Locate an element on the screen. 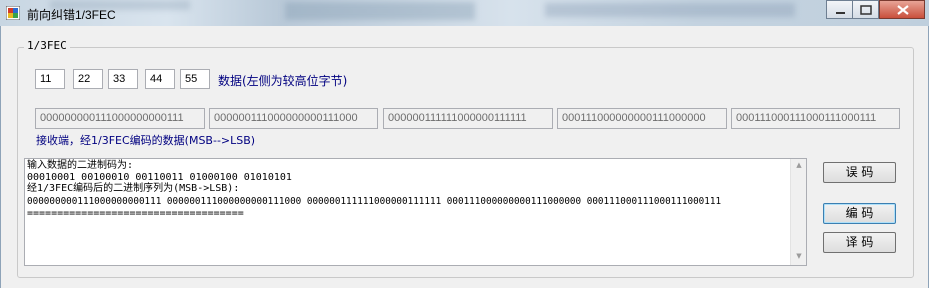 The width and height of the screenshot is (929, 288). output-line: ==================================== is located at coordinates (135, 213).